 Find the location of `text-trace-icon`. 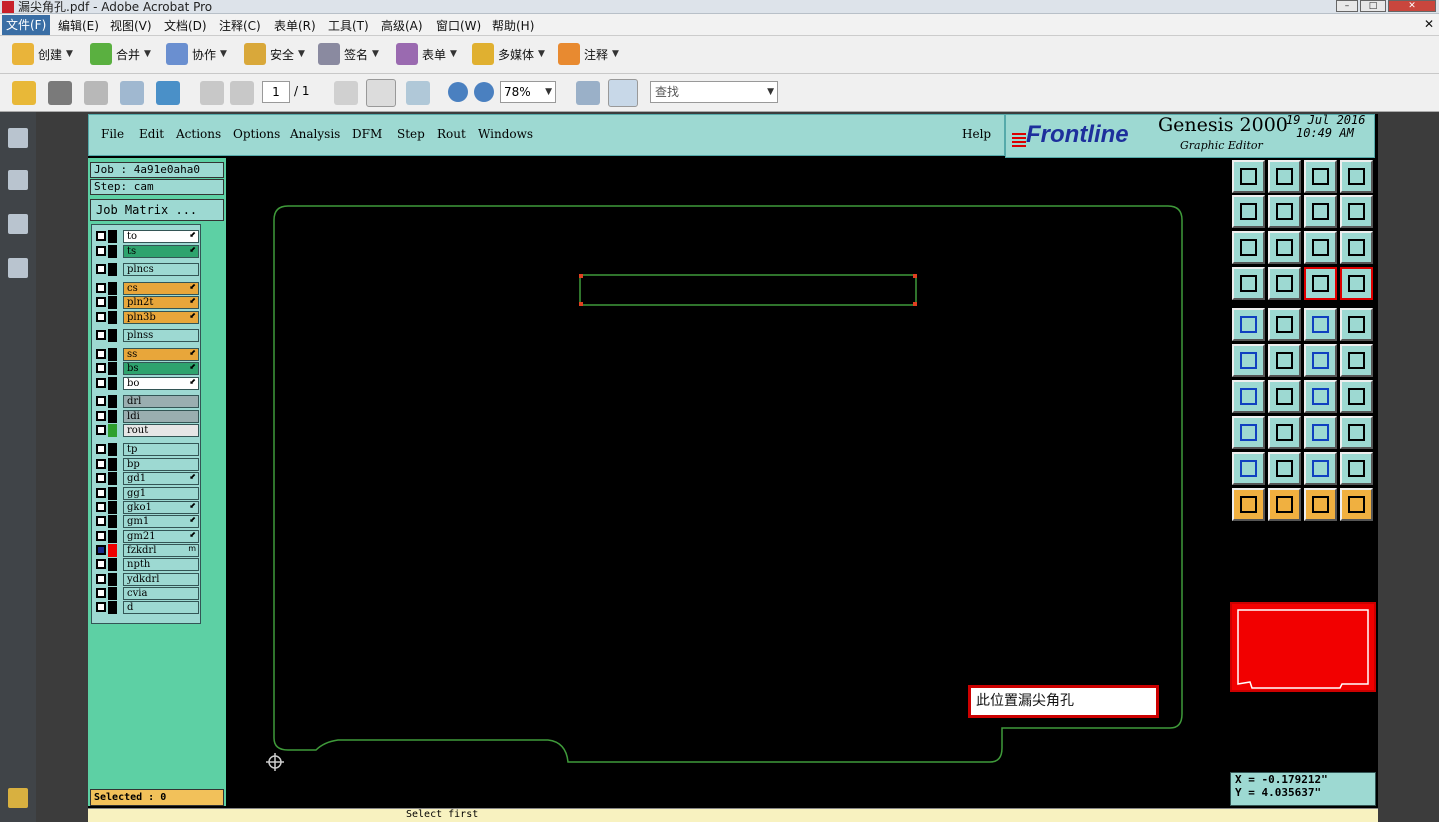

text-trace-icon is located at coordinates (1356, 468).